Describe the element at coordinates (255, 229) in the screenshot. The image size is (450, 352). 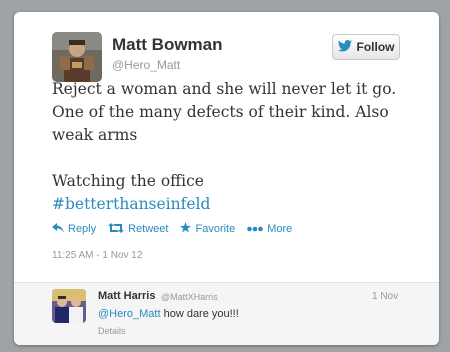
I see `dots-icon` at that location.